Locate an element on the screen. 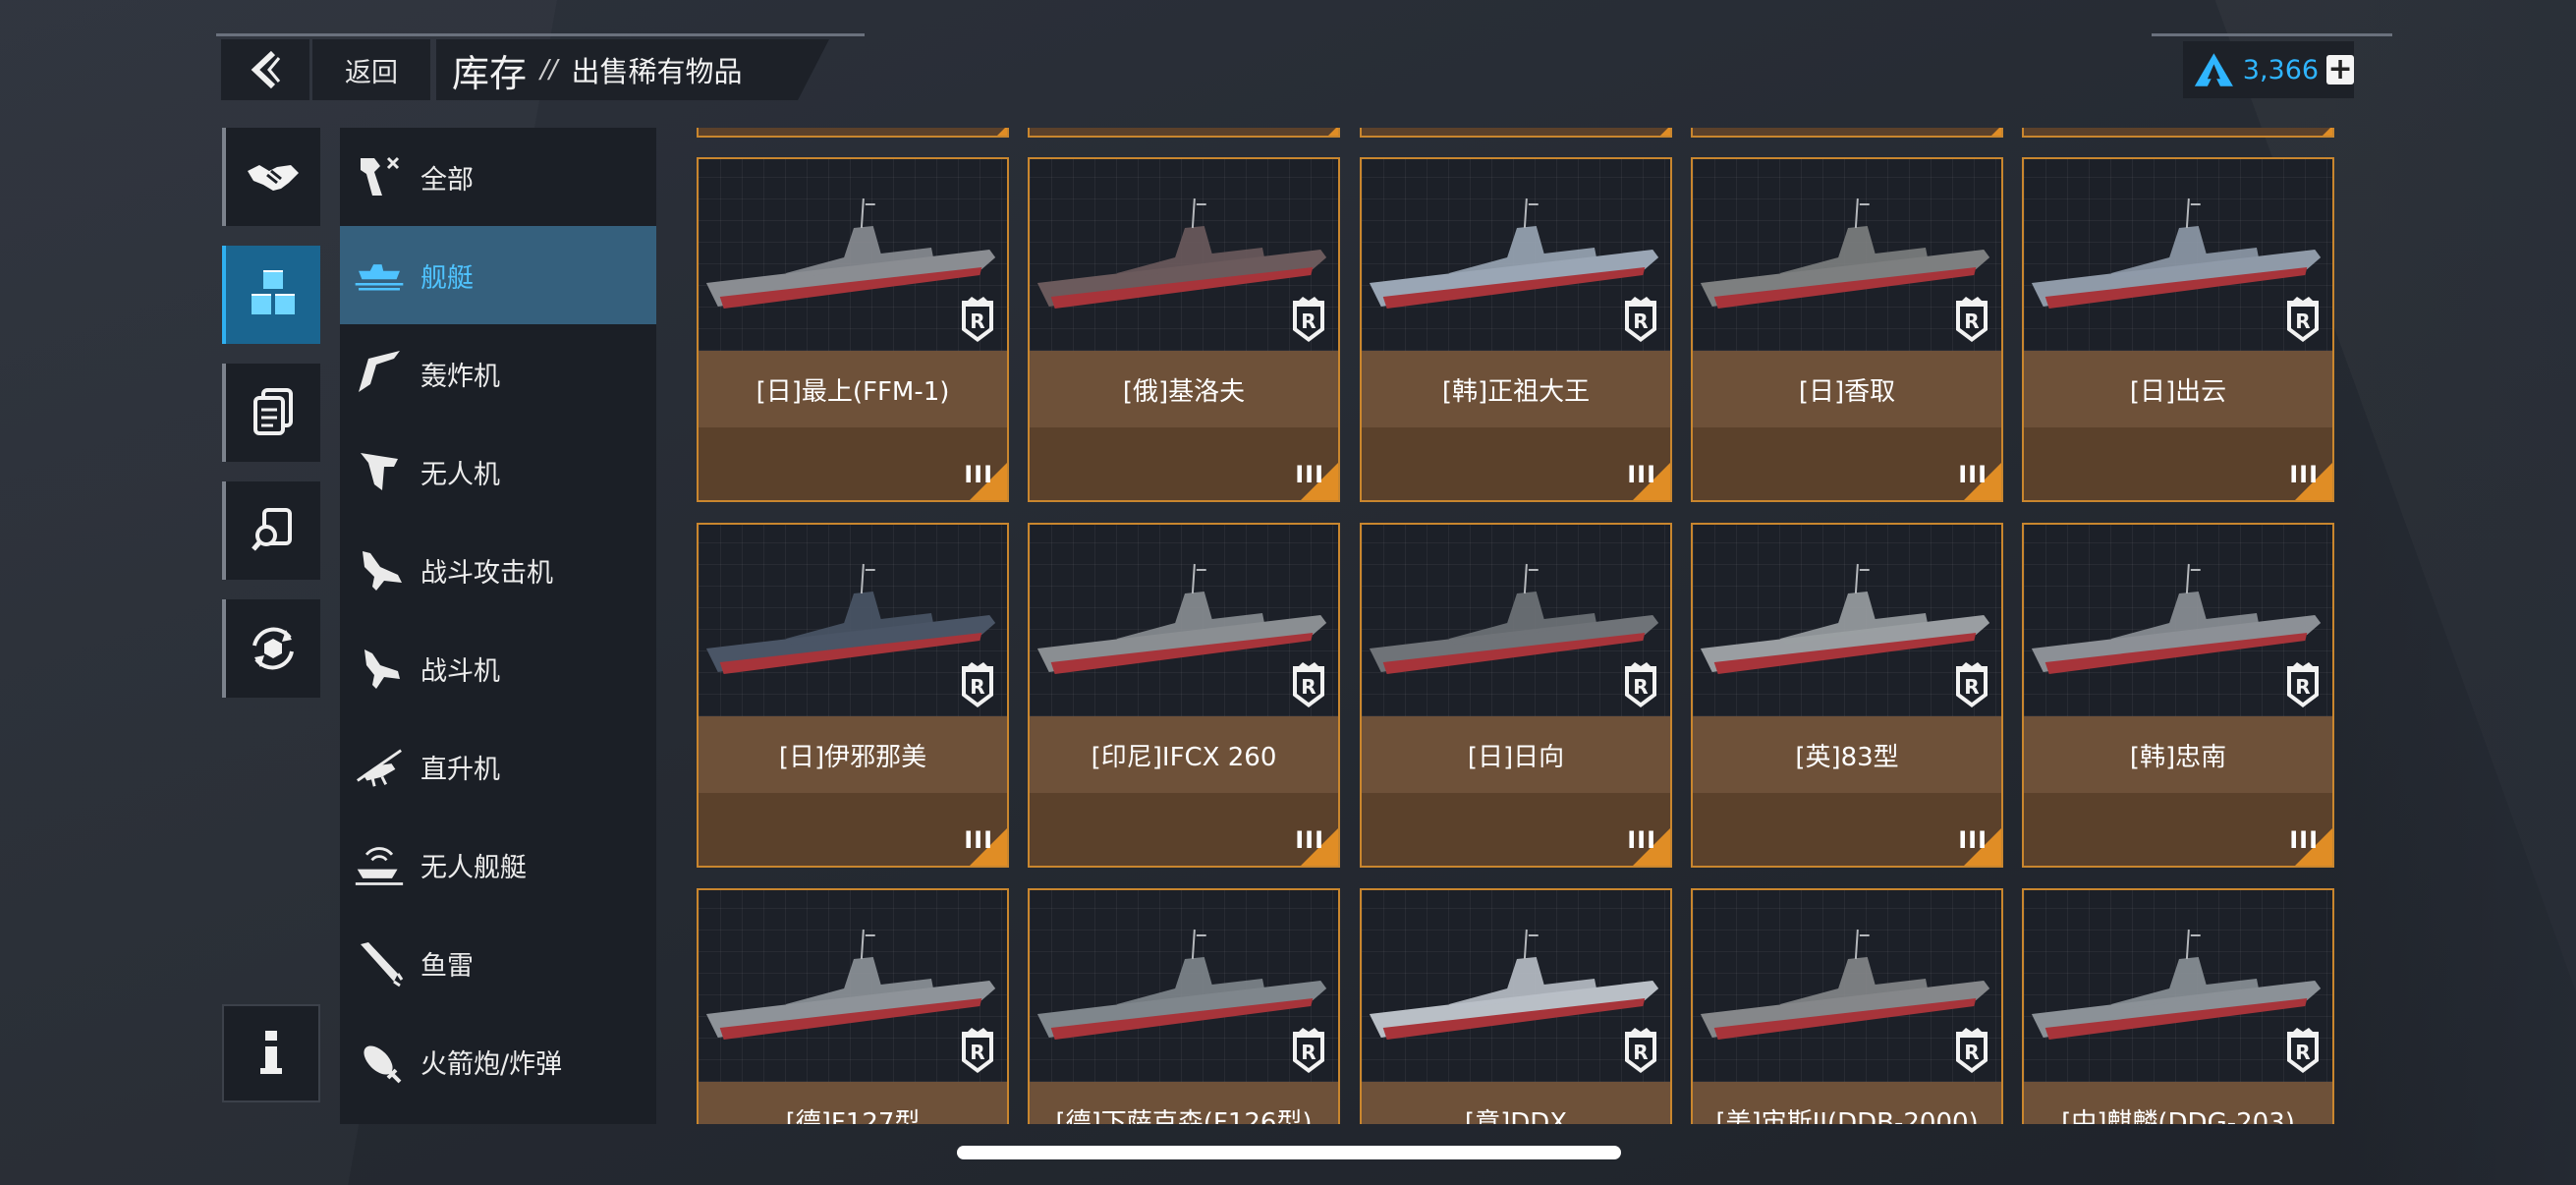  category-label: 无人舰艇 is located at coordinates (473, 868).